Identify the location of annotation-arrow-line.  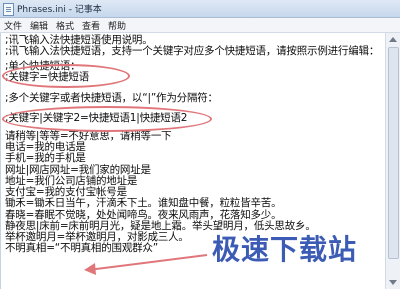
(147, 262).